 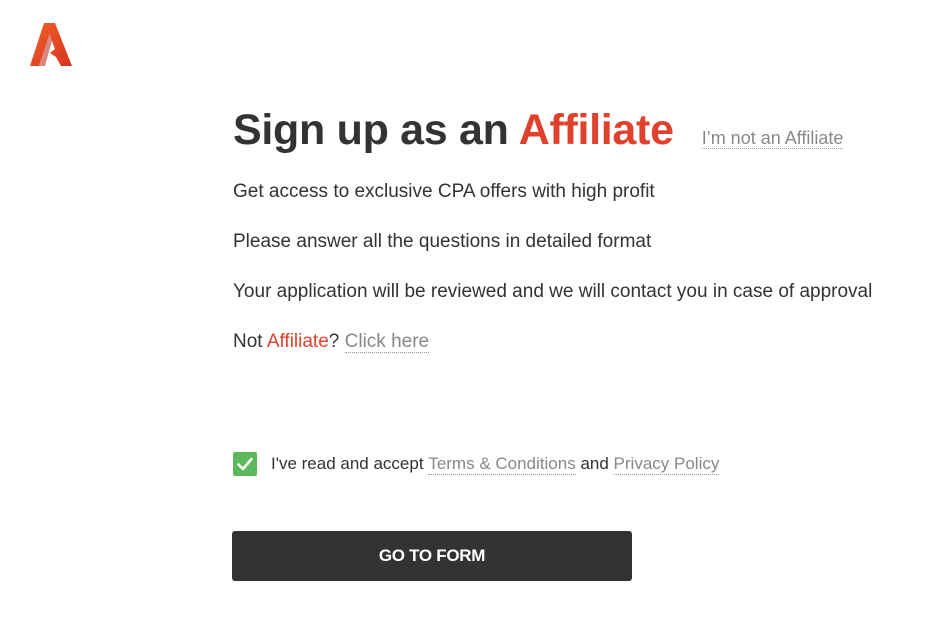 What do you see at coordinates (297, 341) in the screenshot?
I see `not-accent: Affiliate` at bounding box center [297, 341].